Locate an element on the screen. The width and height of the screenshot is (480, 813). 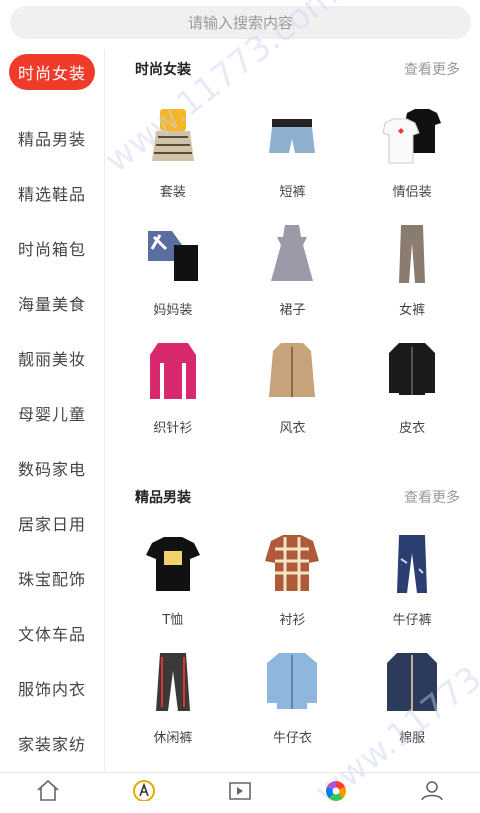
sidebar-item-underwear: 服饰内衣 is located at coordinates (52, 687).